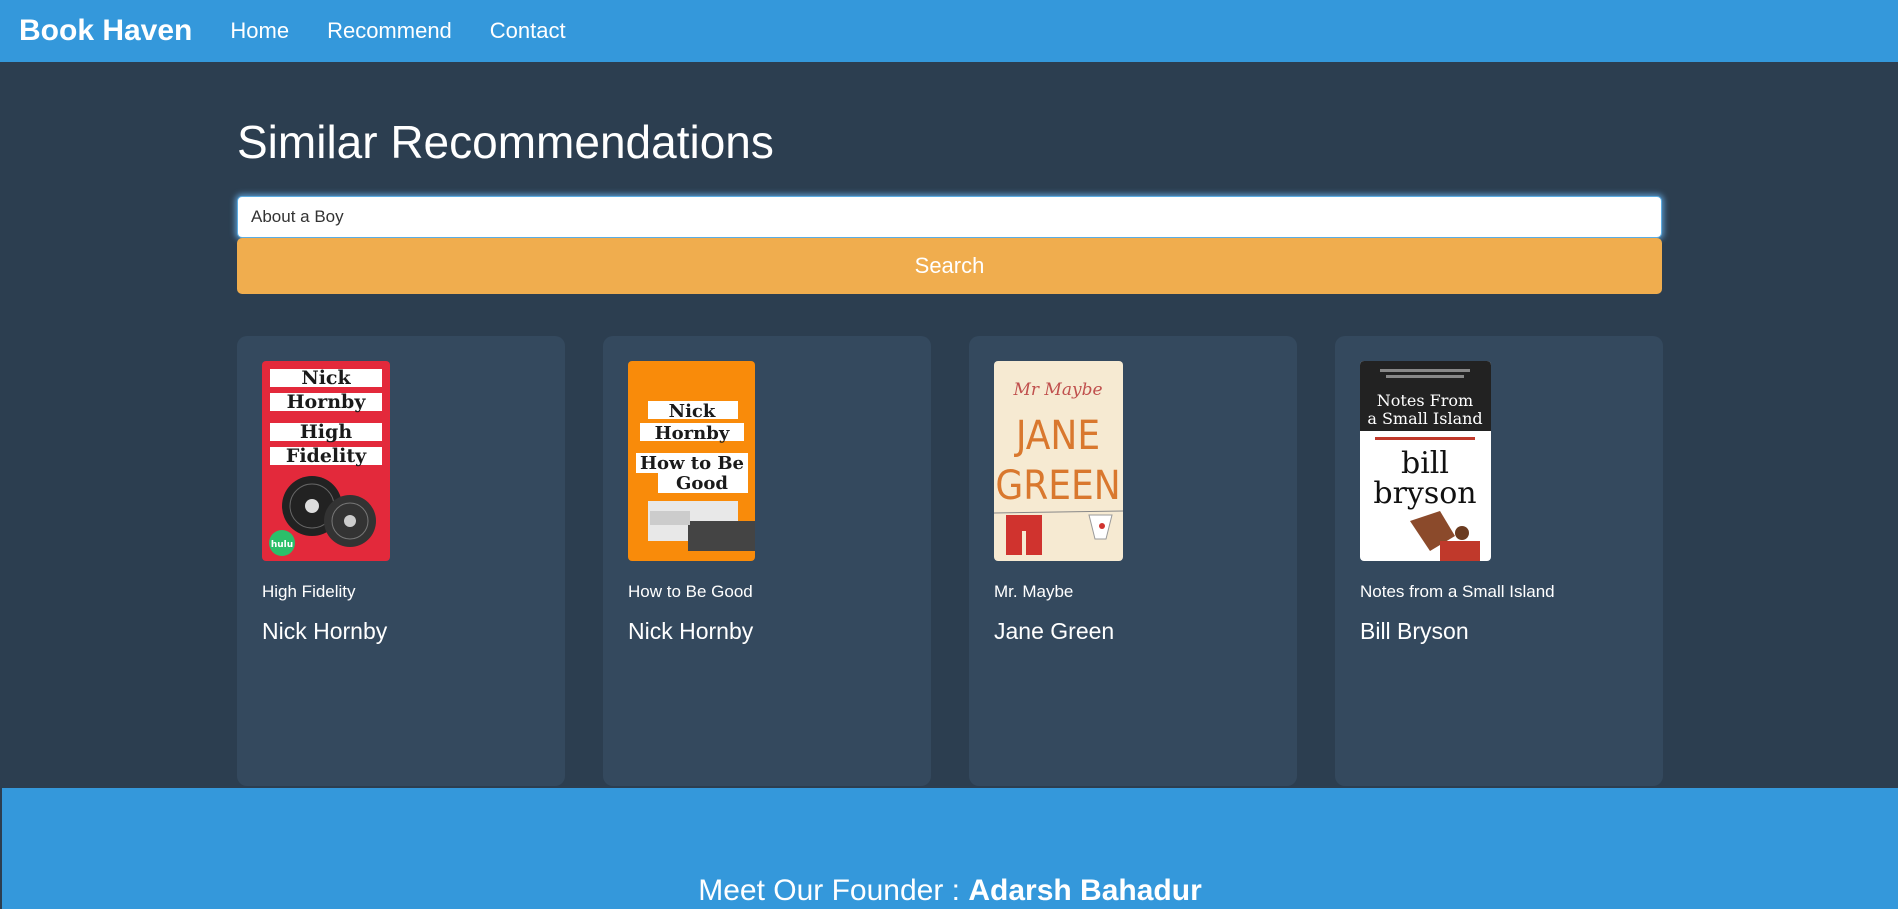 The height and width of the screenshot is (909, 1898). What do you see at coordinates (1057, 486) in the screenshot?
I see `svg-text: GREEN` at bounding box center [1057, 486].